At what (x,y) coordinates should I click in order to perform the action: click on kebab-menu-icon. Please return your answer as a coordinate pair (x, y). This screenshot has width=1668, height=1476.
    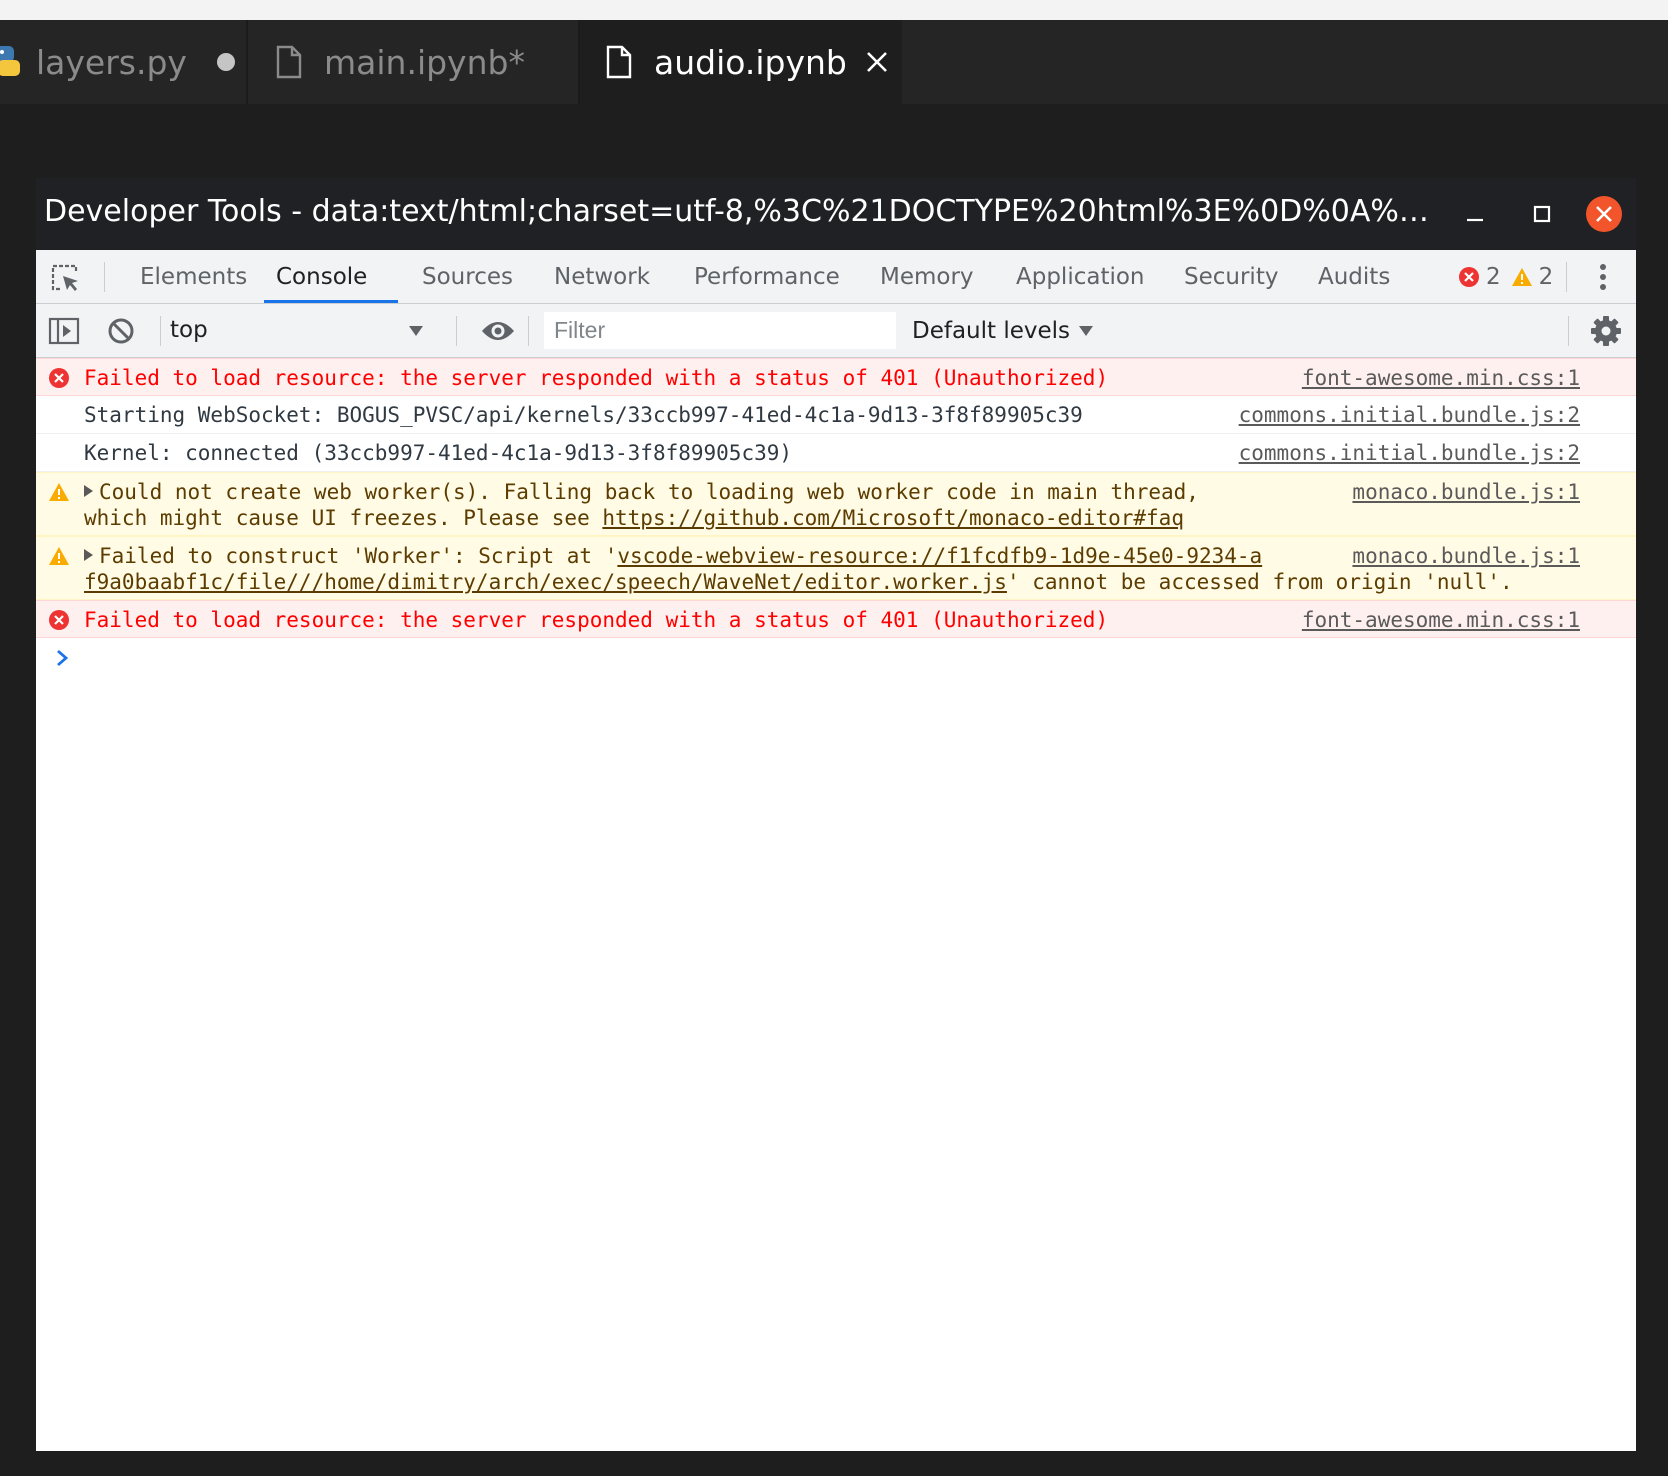
    Looking at the image, I should click on (1603, 277).